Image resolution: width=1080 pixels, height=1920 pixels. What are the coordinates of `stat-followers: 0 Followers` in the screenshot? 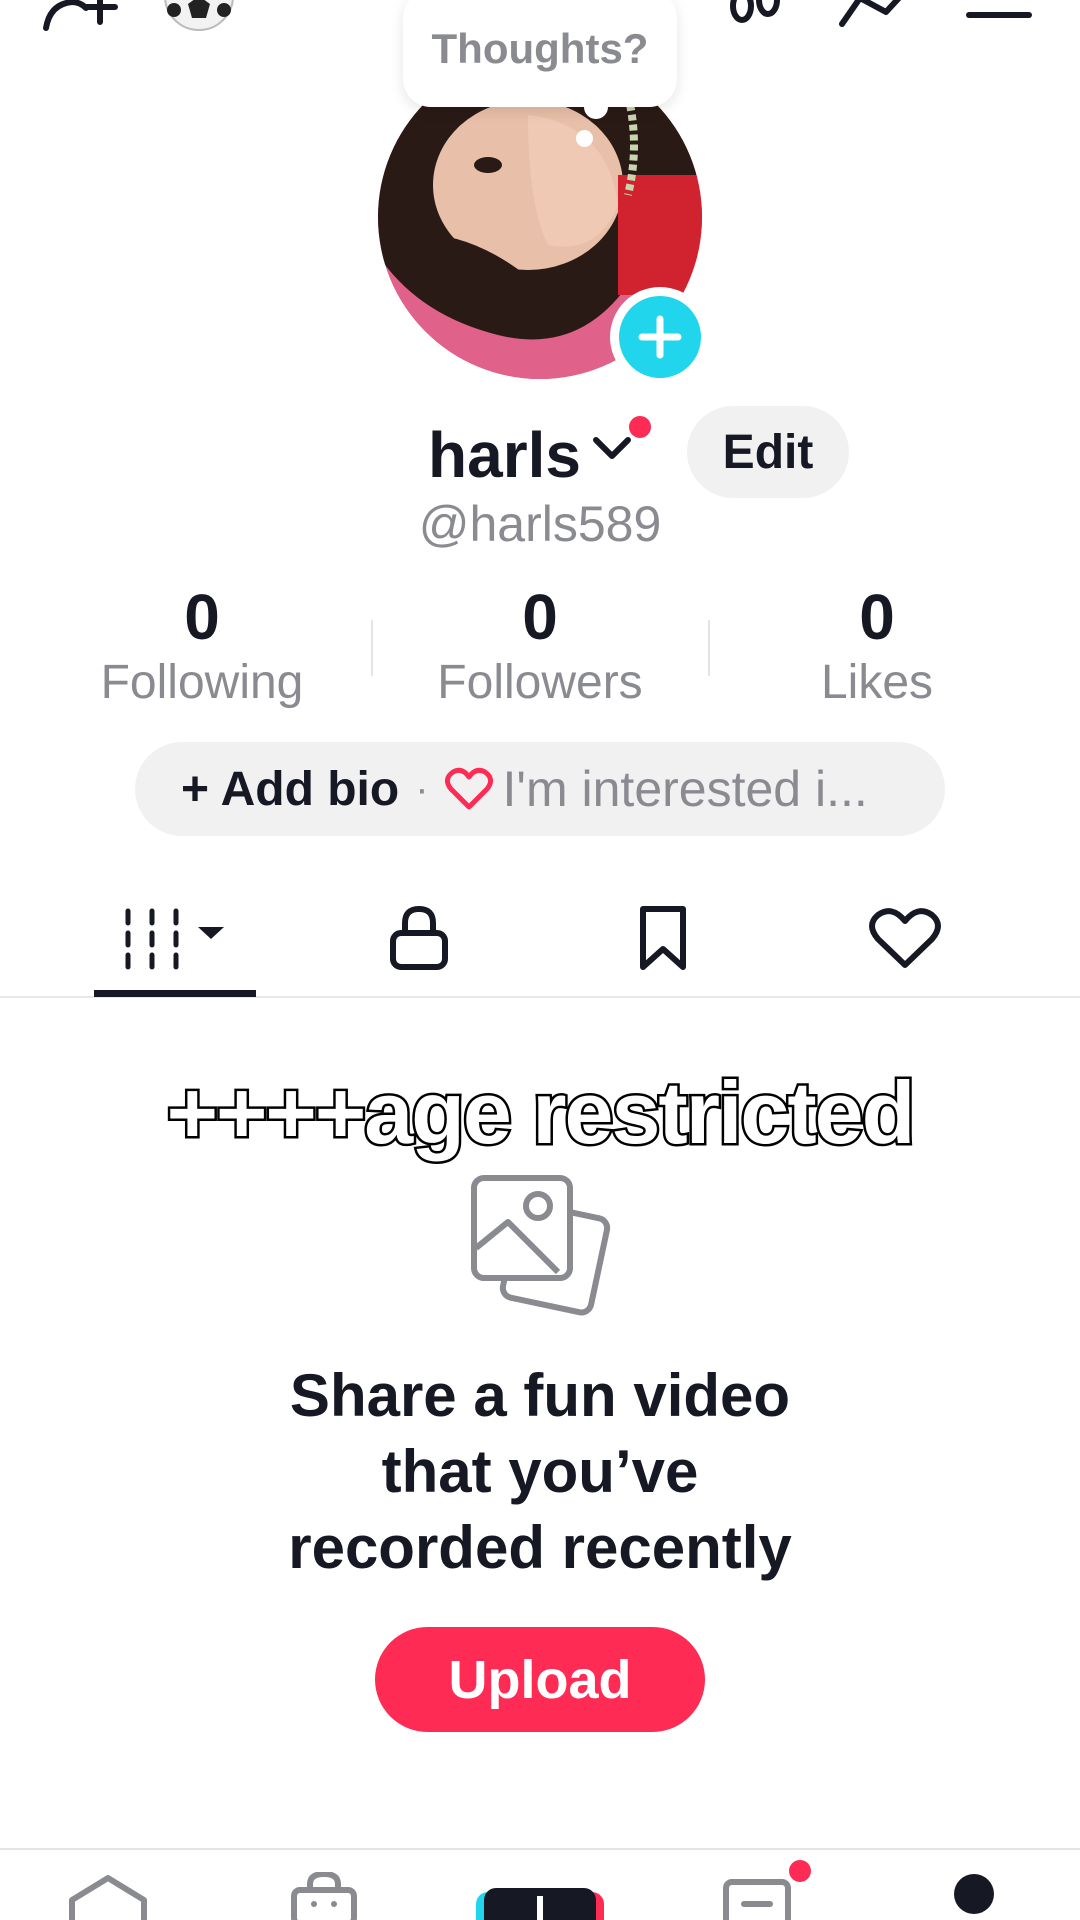 It's located at (540, 647).